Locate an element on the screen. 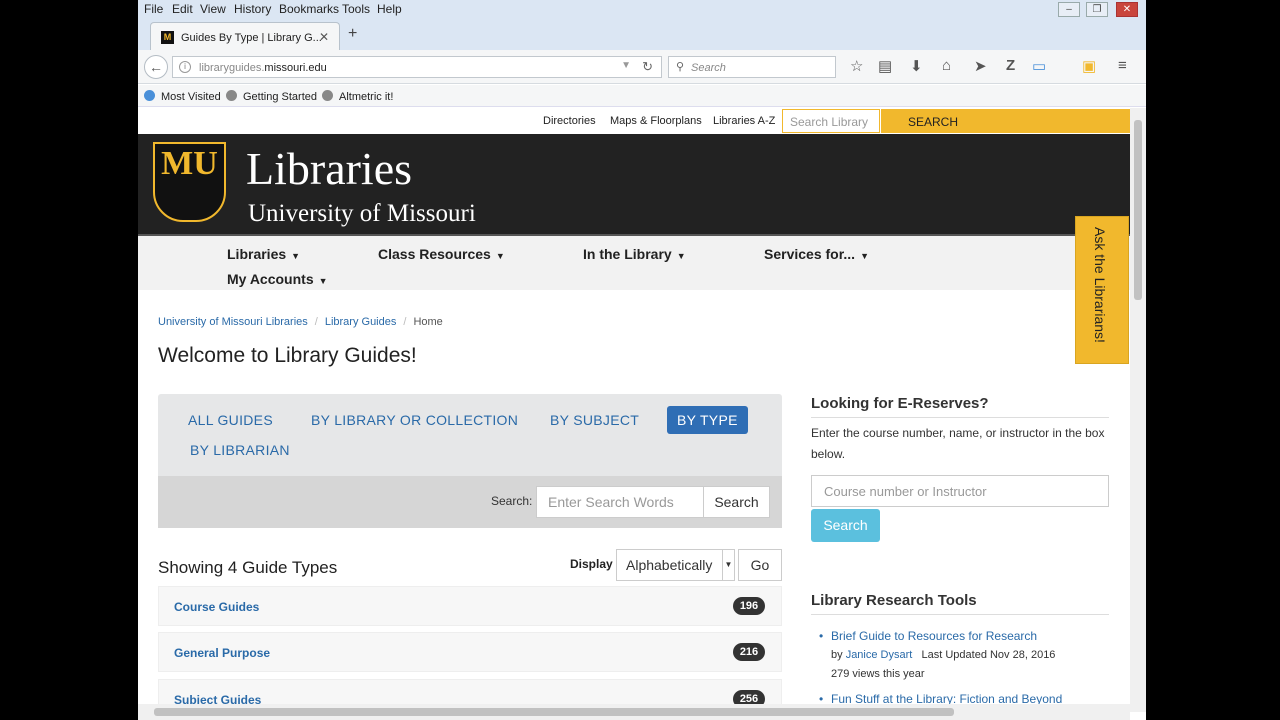 This screenshot has height=720, width=1280. horizontal-scrollbar is located at coordinates (634, 712).